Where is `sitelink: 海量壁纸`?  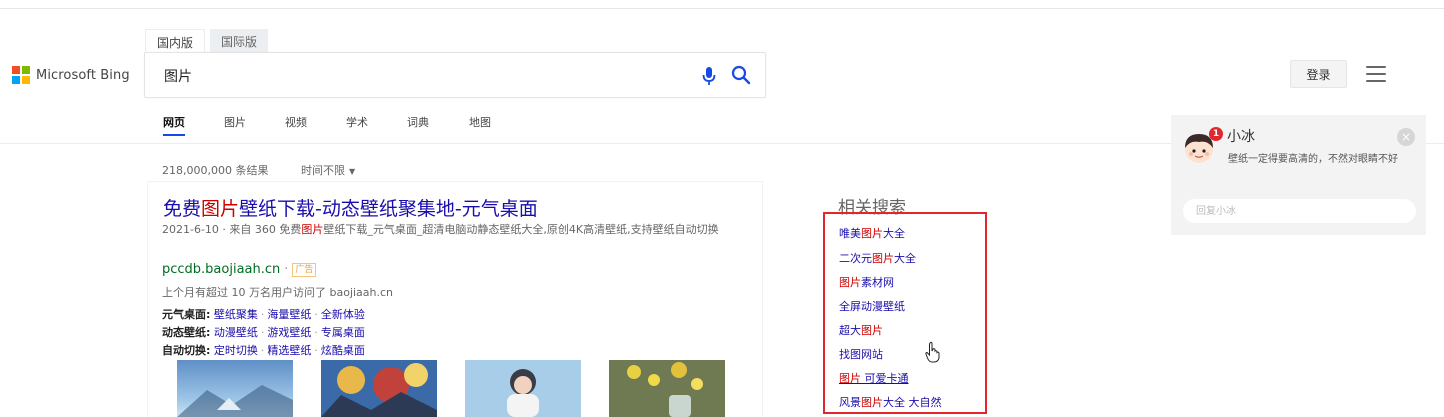
sitelink: 海量壁纸 is located at coordinates (289, 314).